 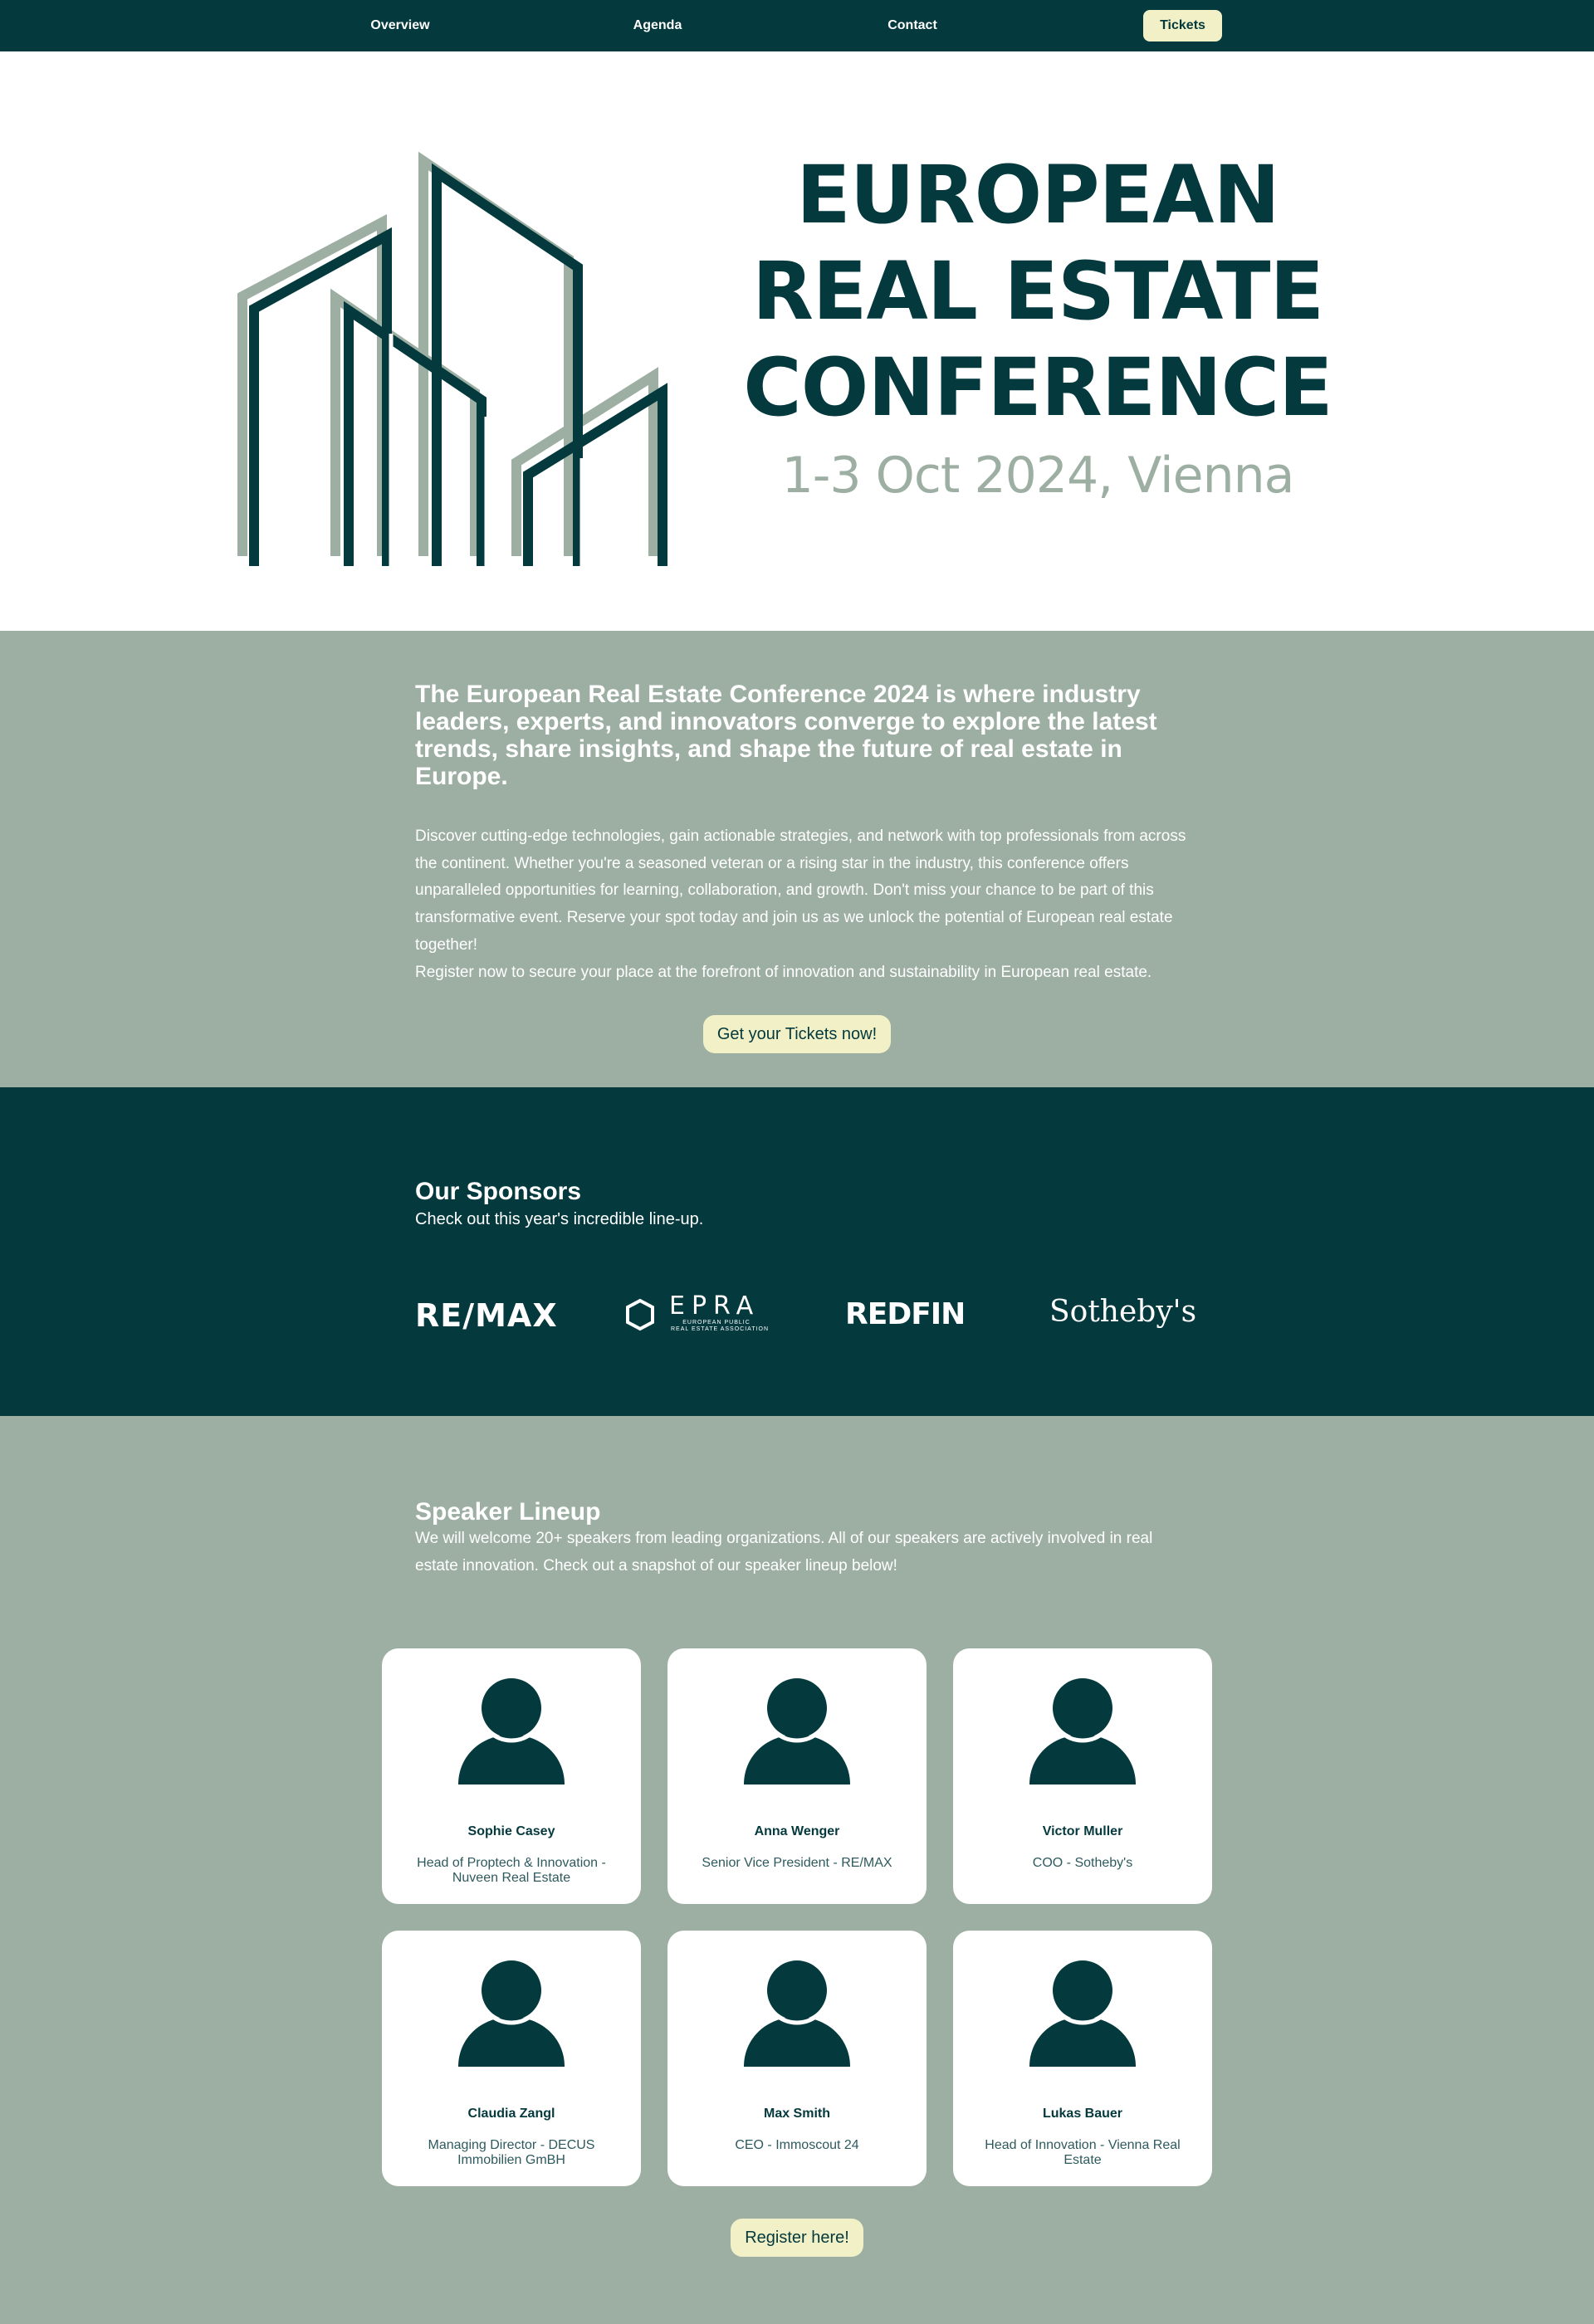 I want to click on speaker-role: CEO - Immoscout 24, so click(x=797, y=2145).